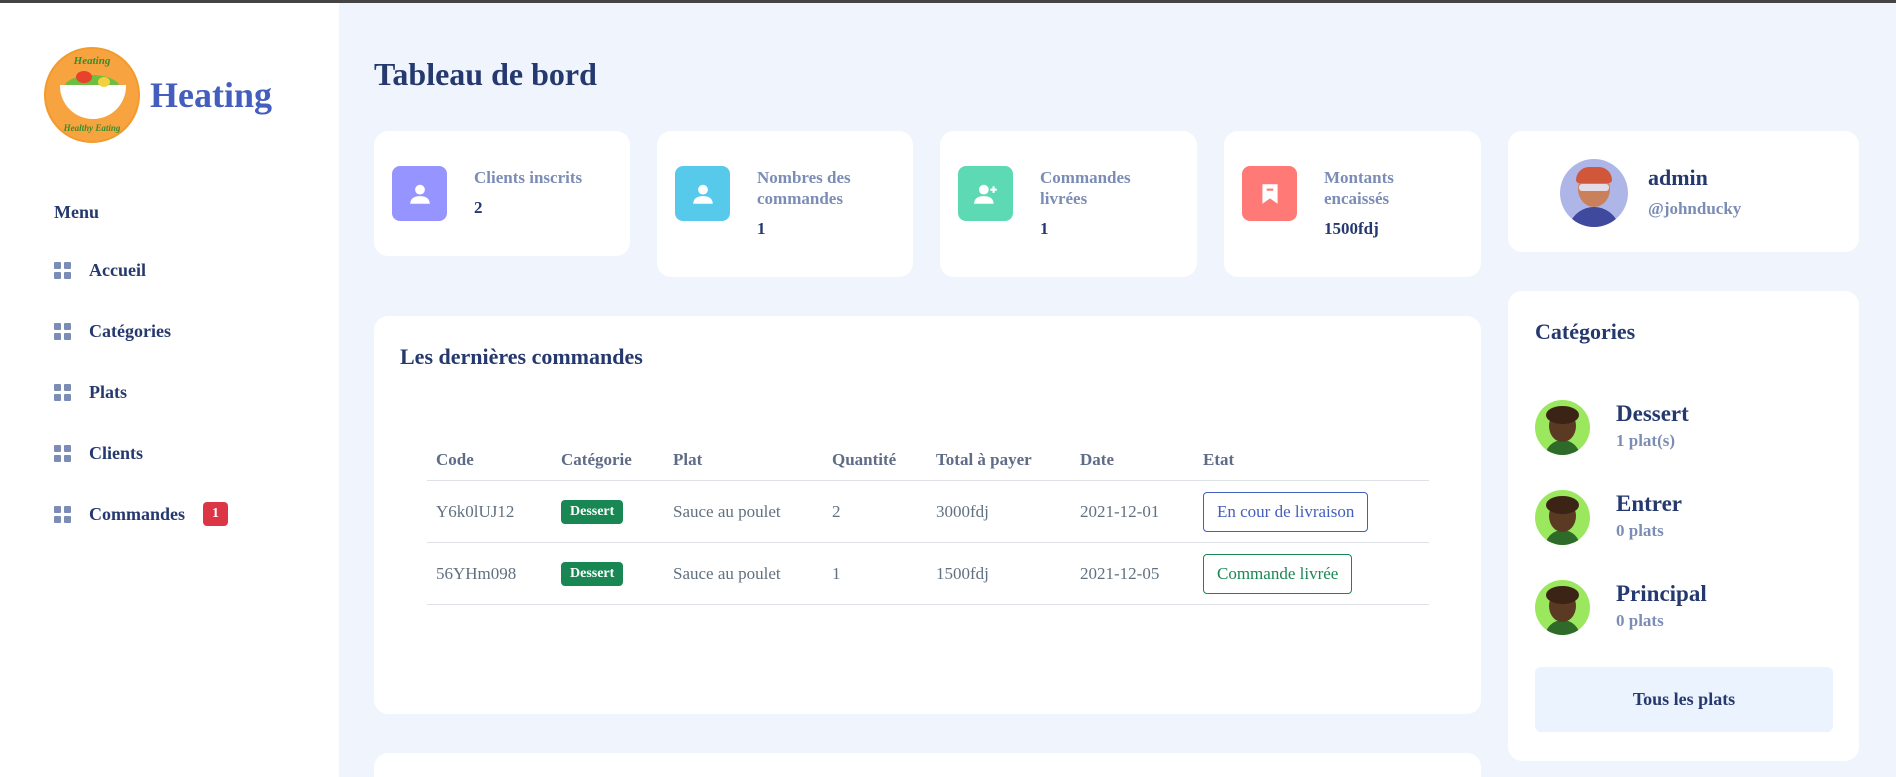  I want to click on orders-title: Les dernières commandes, so click(521, 356).